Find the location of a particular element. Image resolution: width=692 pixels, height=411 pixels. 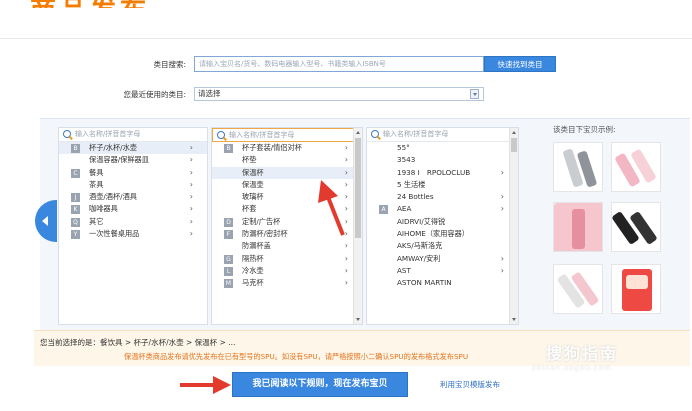

category-item: 防漏杯盖 › is located at coordinates (287, 246).